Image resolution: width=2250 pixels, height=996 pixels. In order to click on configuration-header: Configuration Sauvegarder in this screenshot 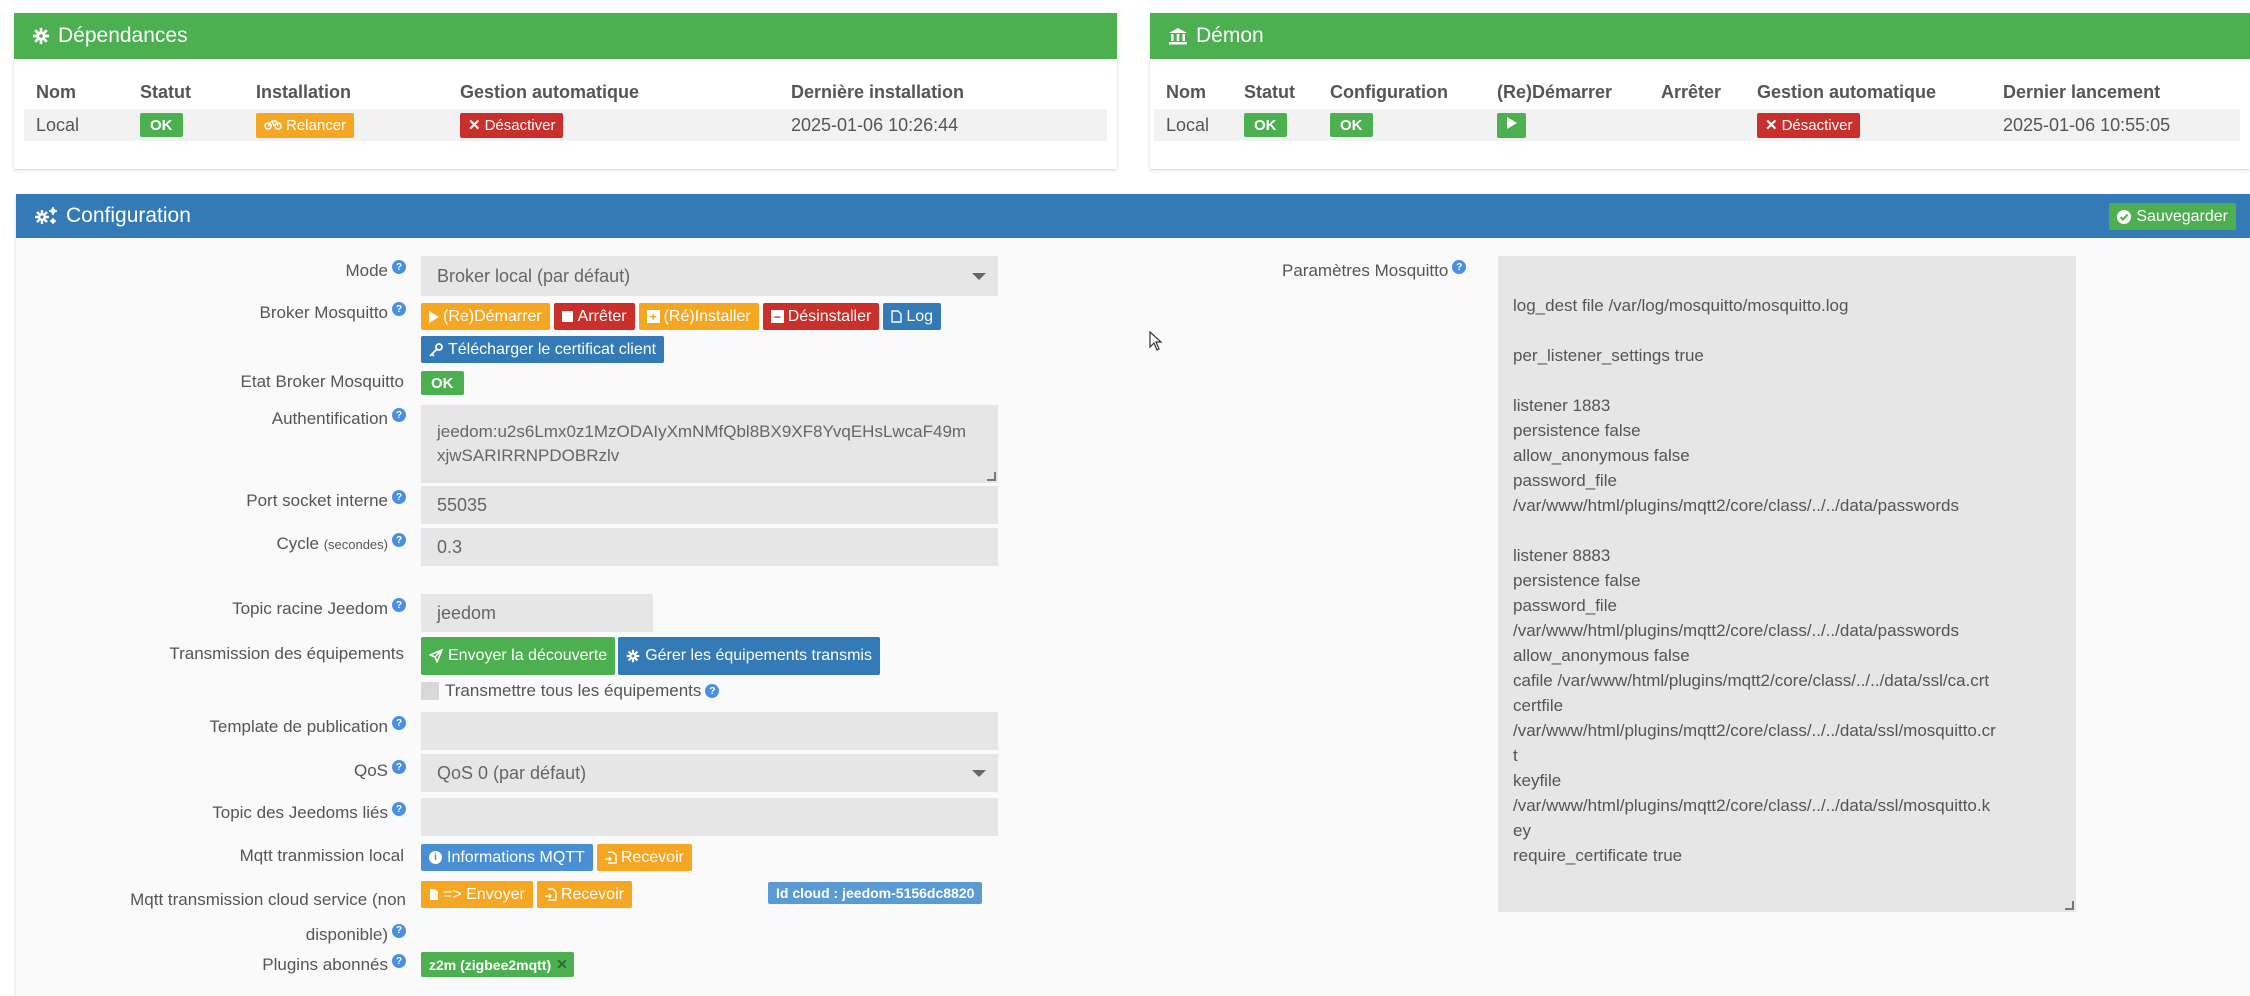, I will do `click(1133, 216)`.